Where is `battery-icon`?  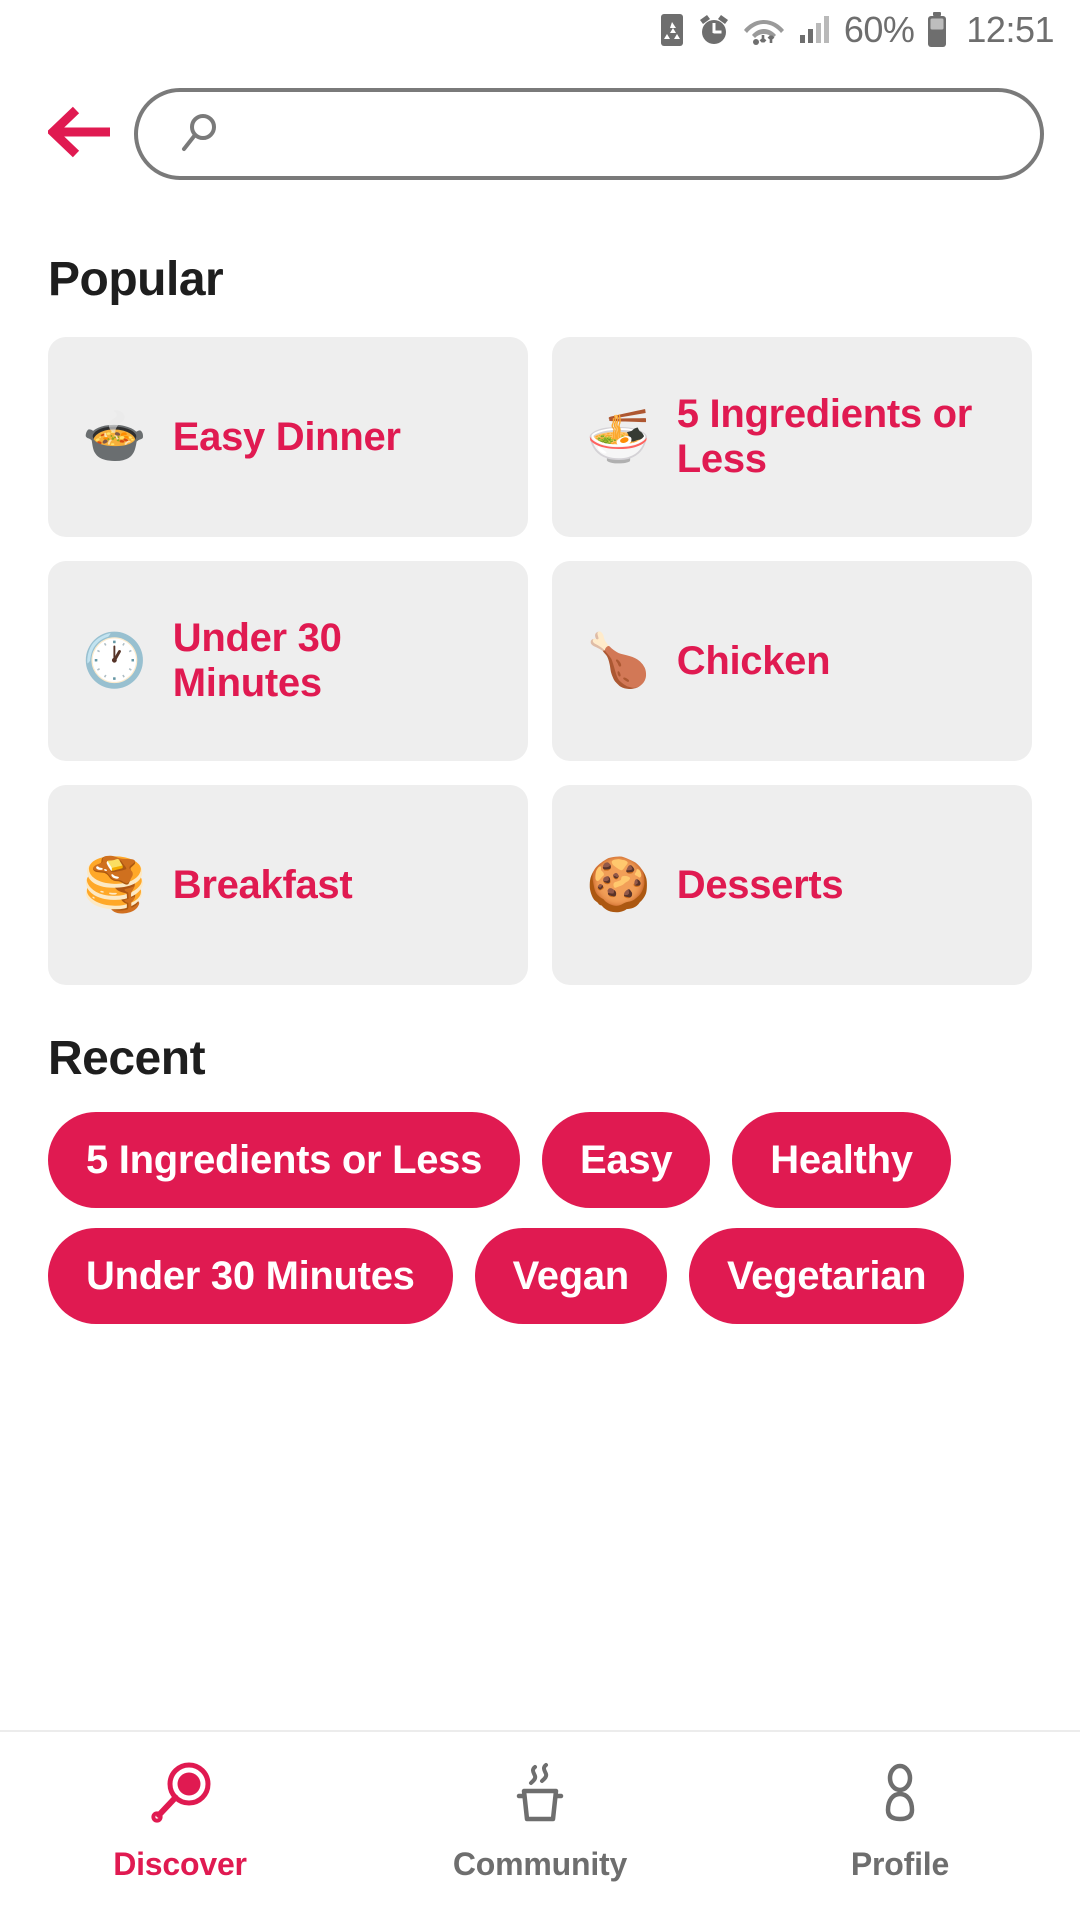 battery-icon is located at coordinates (937, 30).